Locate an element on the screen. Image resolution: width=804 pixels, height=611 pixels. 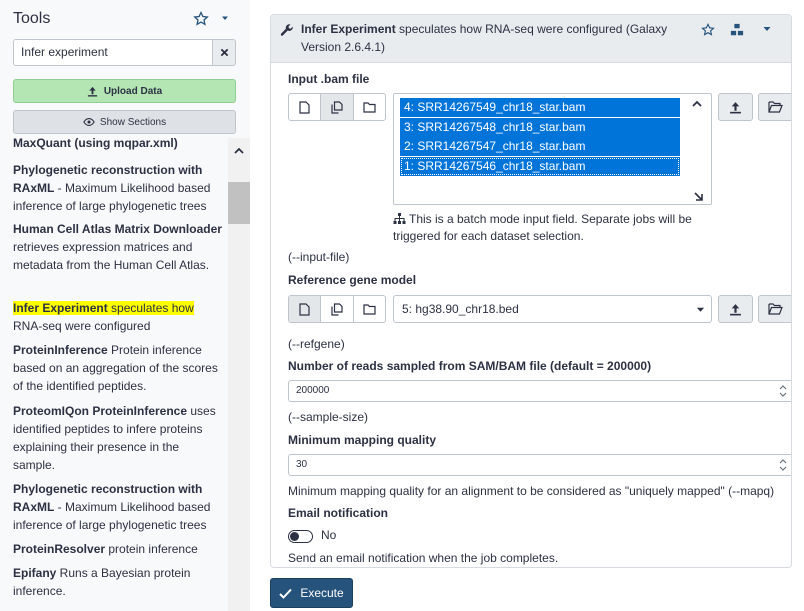
tool-name: Infer Experiment is located at coordinates (60, 308).